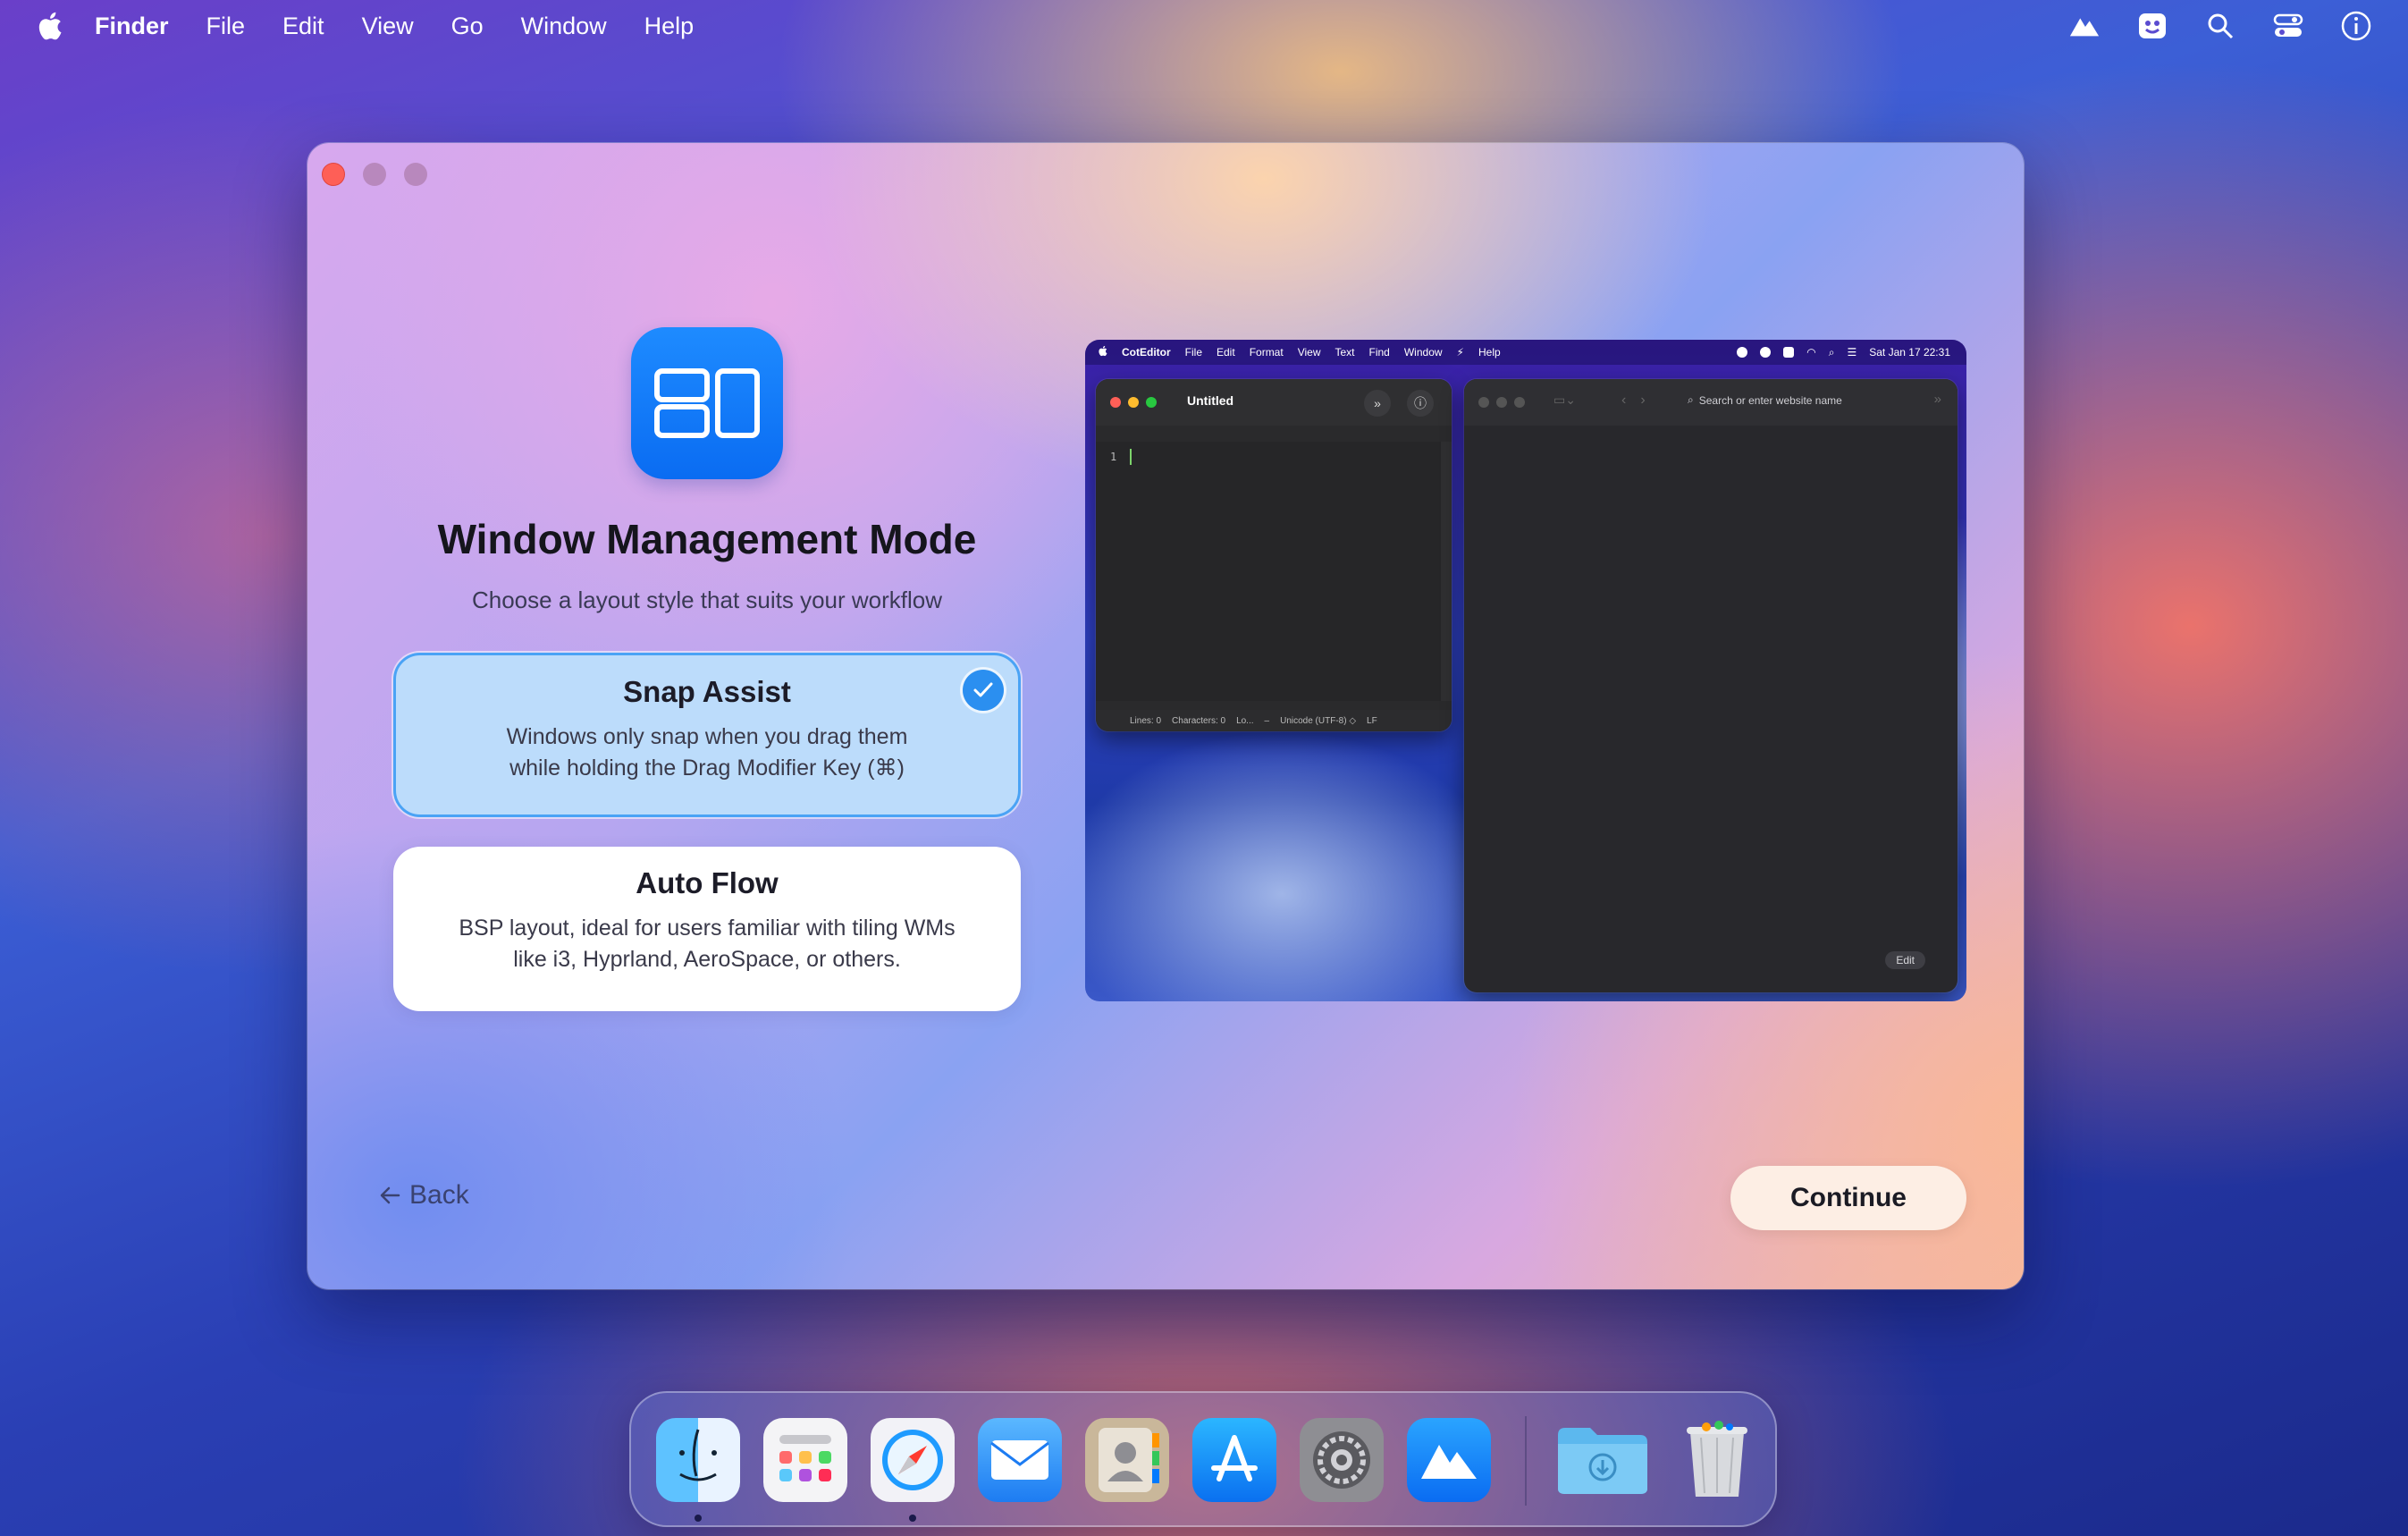  Describe the element at coordinates (1449, 1460) in the screenshot. I see `dock-mountain-app-icon` at that location.